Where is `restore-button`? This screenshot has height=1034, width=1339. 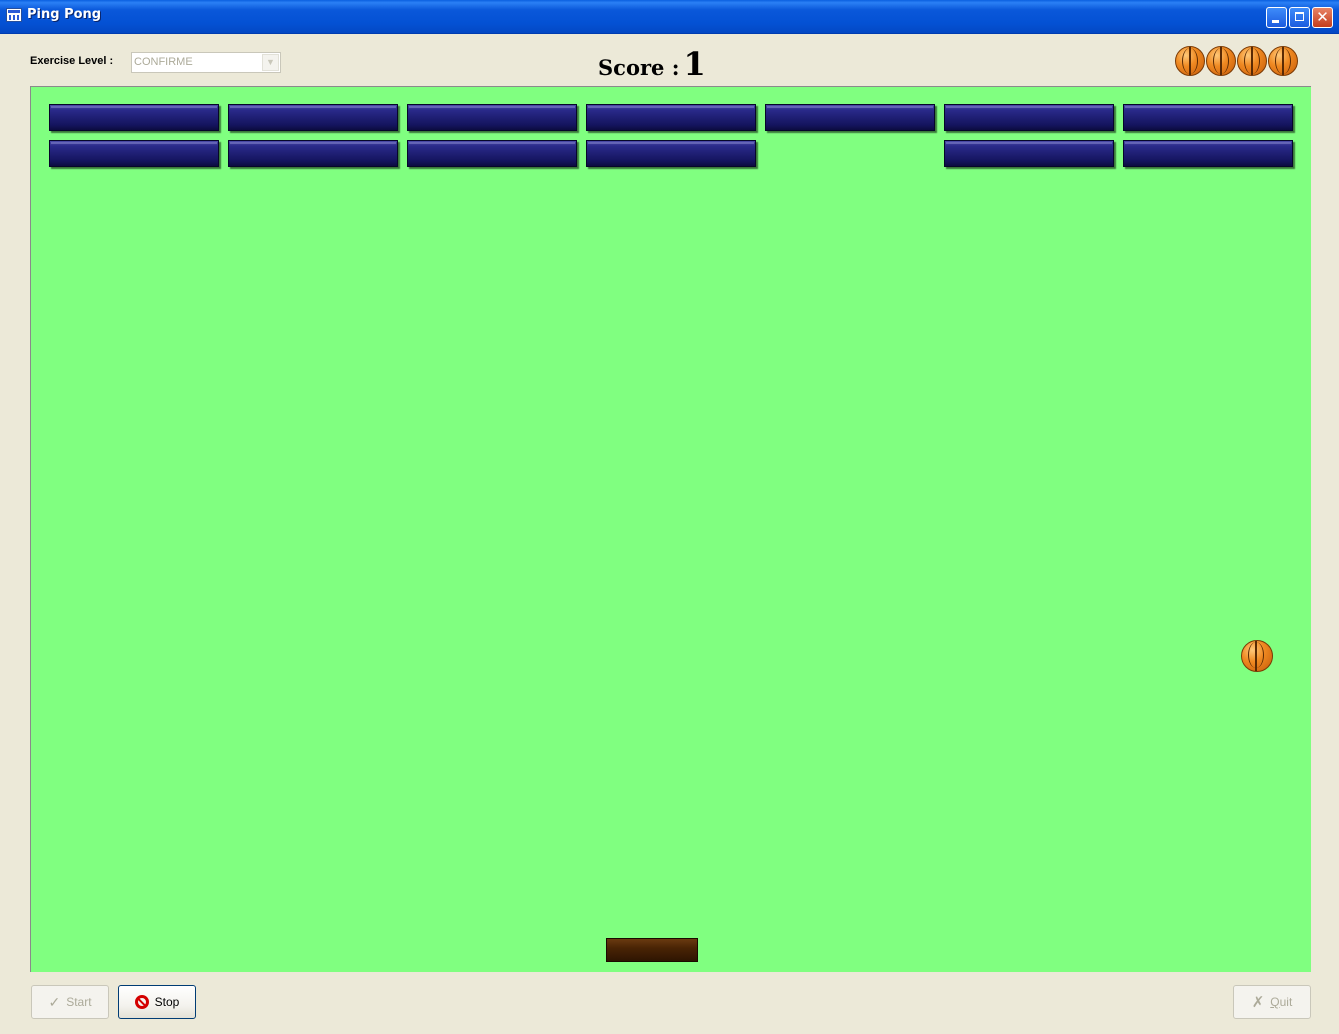
restore-button is located at coordinates (1299, 17).